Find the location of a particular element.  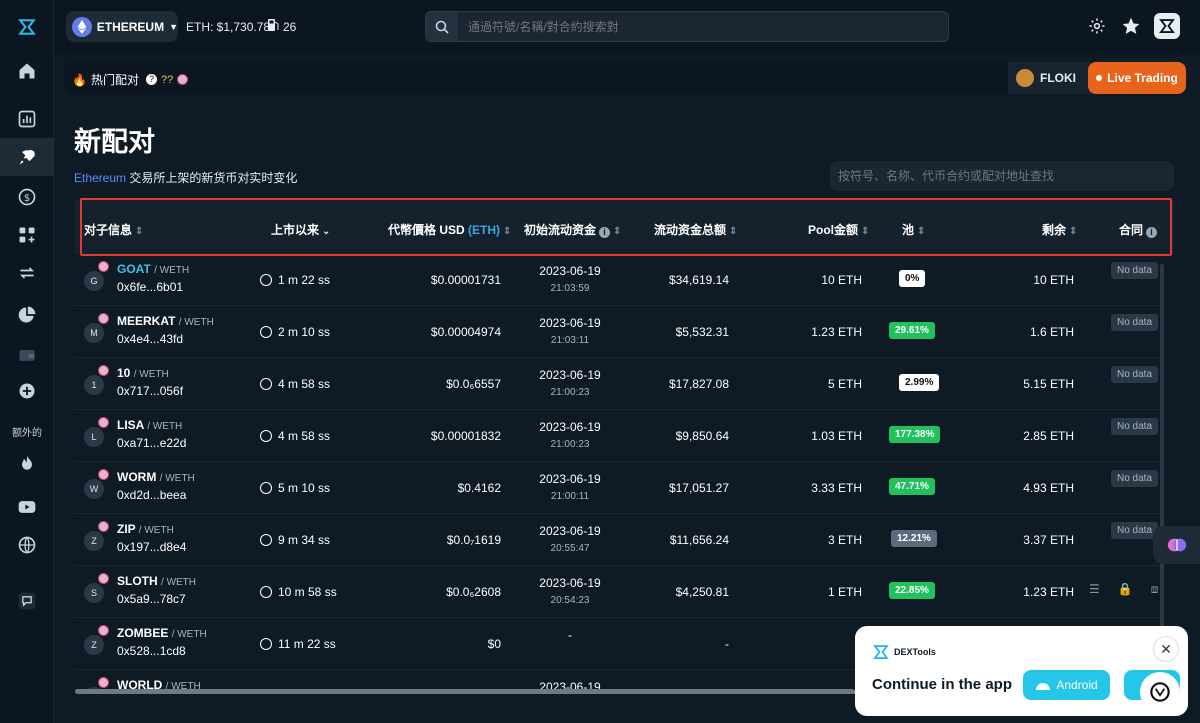

close-icon: ✕ is located at coordinates (1166, 649).